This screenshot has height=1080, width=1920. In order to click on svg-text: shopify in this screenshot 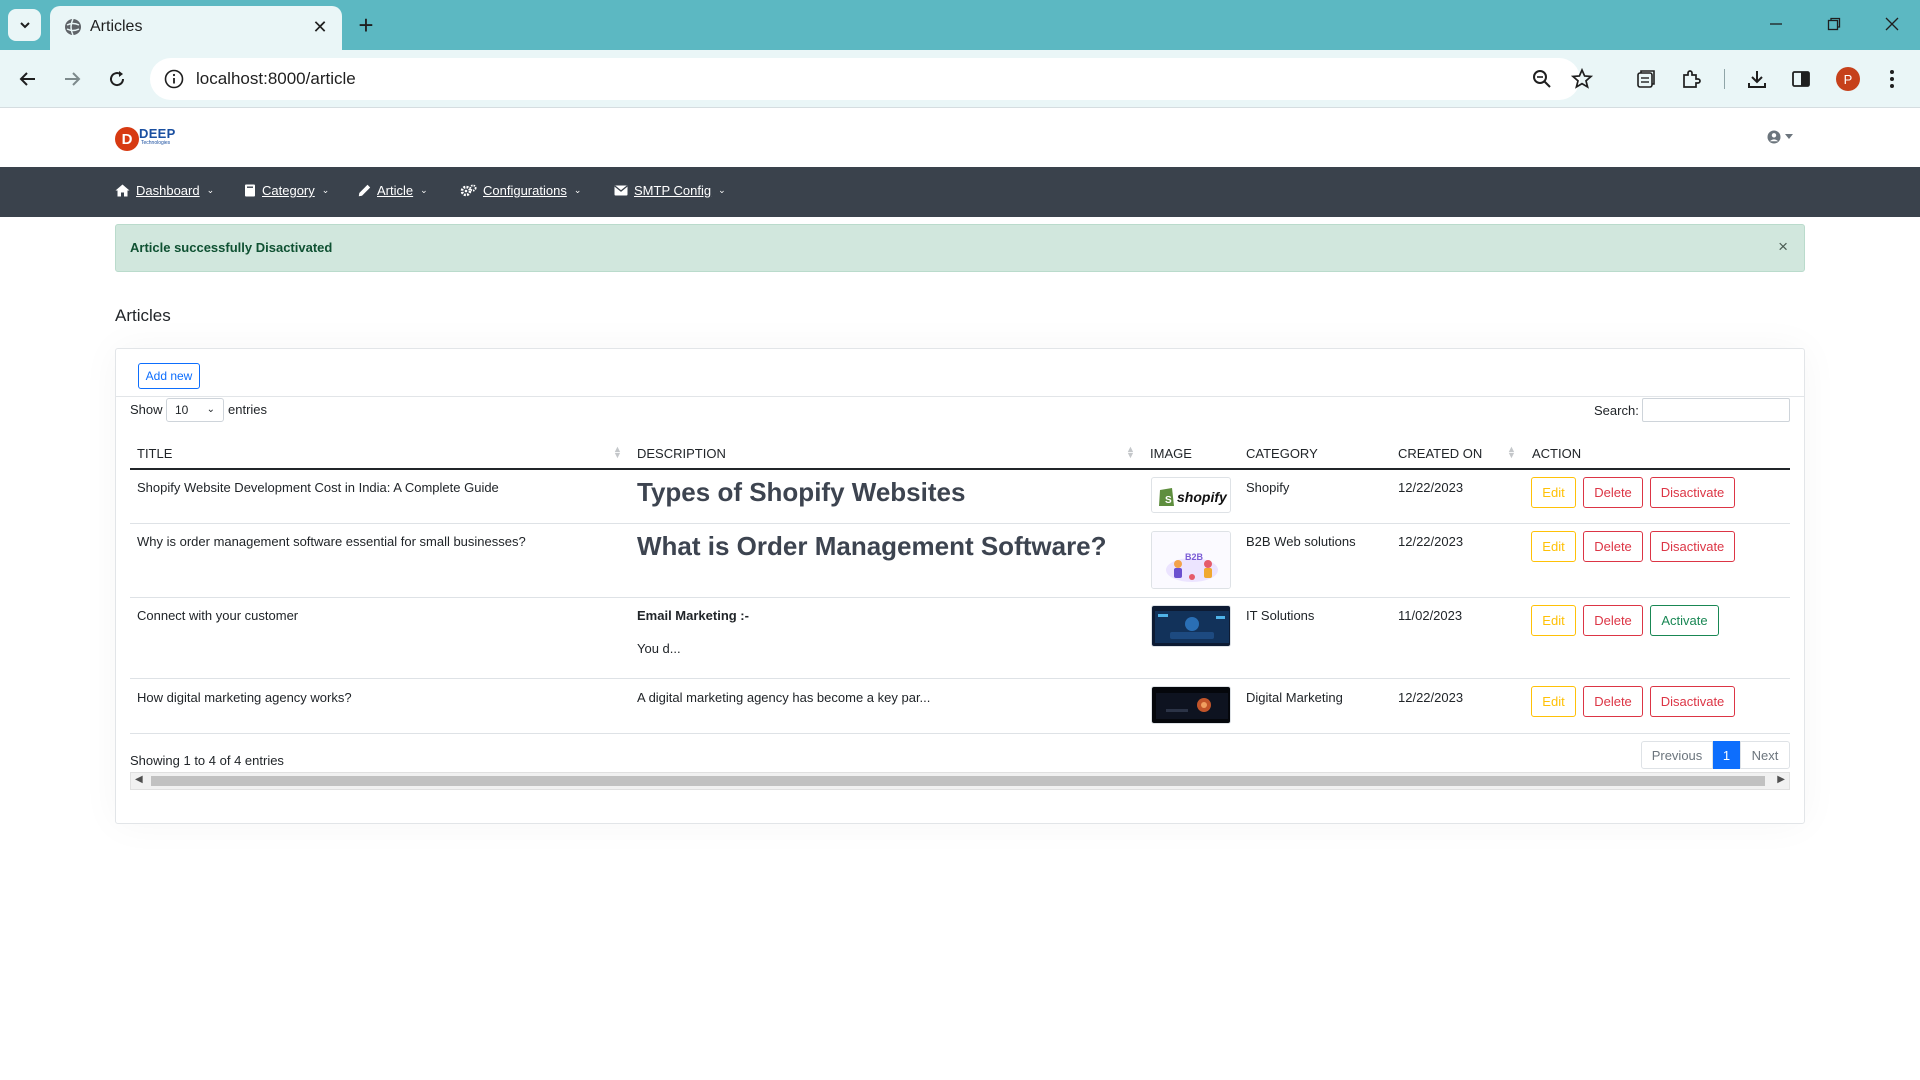, I will do `click(1202, 497)`.